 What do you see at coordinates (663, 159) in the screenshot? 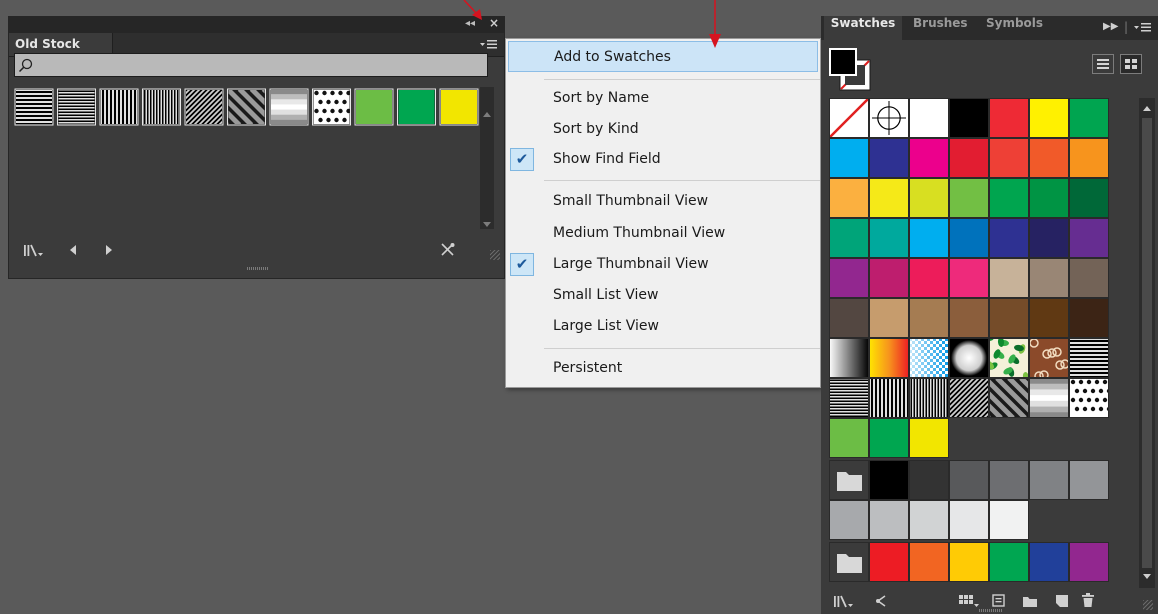
I see `menu-item-show-find-field: ✔ Show Find Field` at bounding box center [663, 159].